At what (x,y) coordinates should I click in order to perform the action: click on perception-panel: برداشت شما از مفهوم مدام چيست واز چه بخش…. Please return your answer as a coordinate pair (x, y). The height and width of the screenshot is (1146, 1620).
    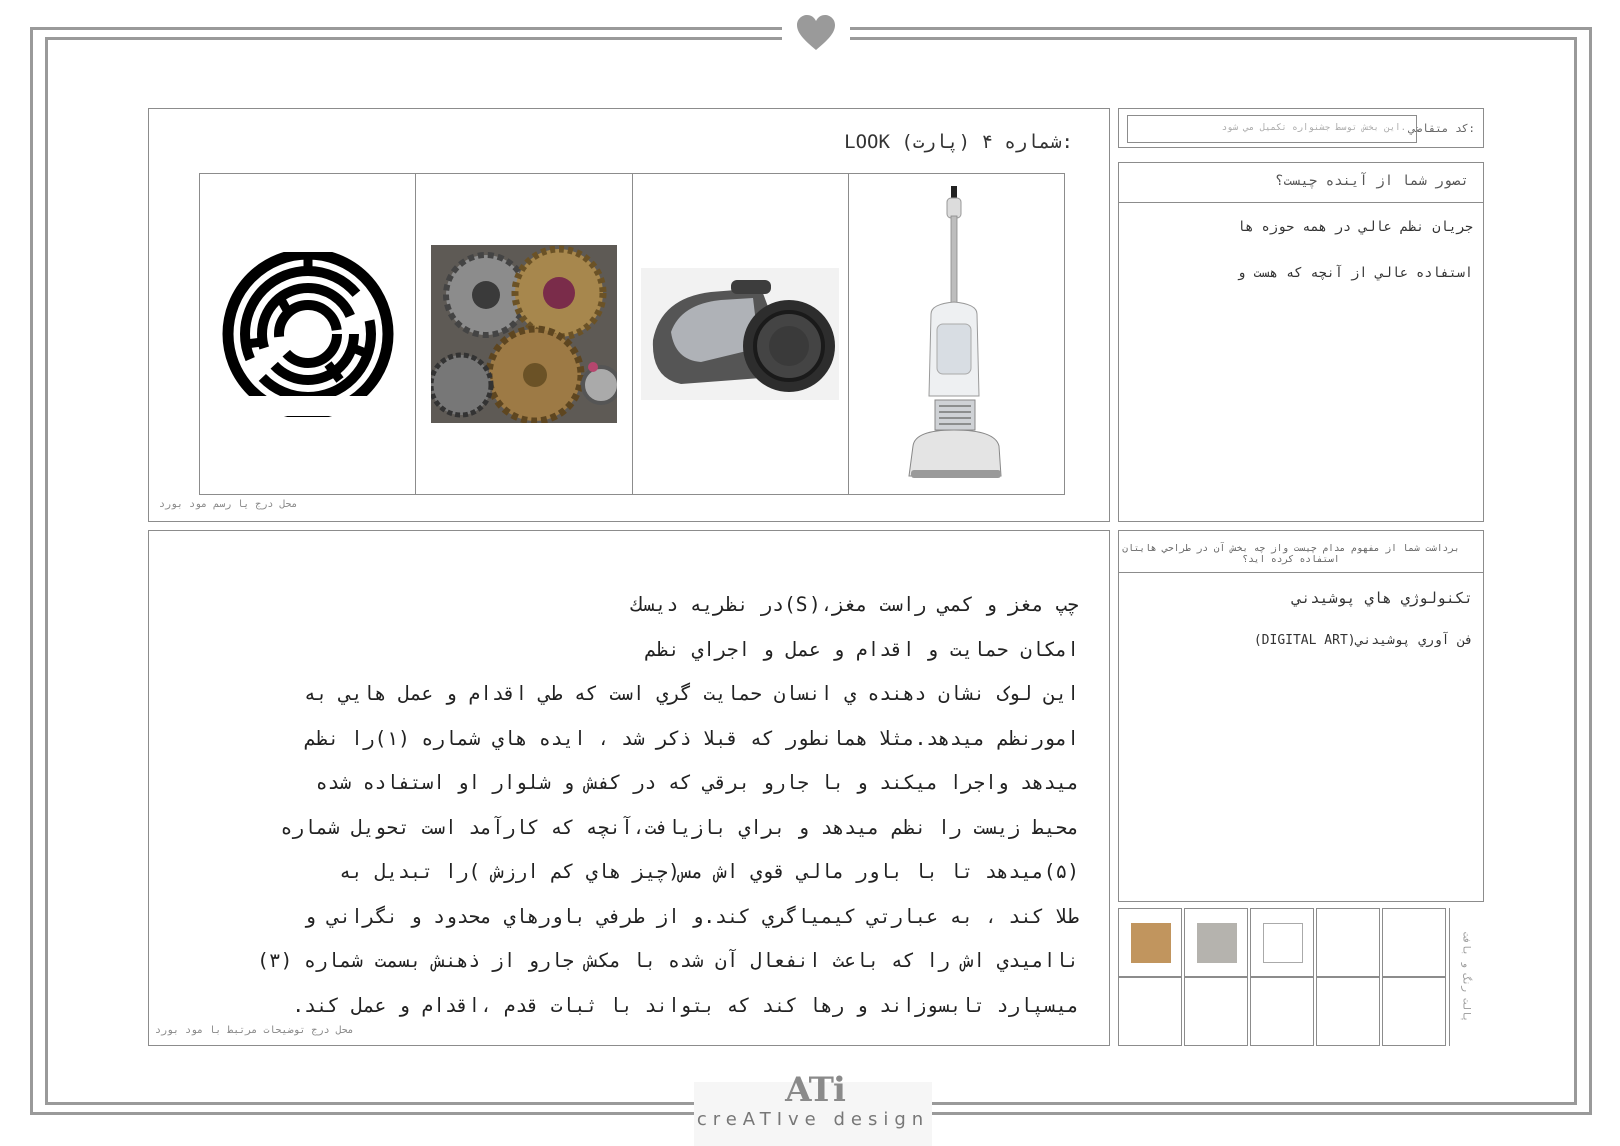
    Looking at the image, I should click on (1301, 716).